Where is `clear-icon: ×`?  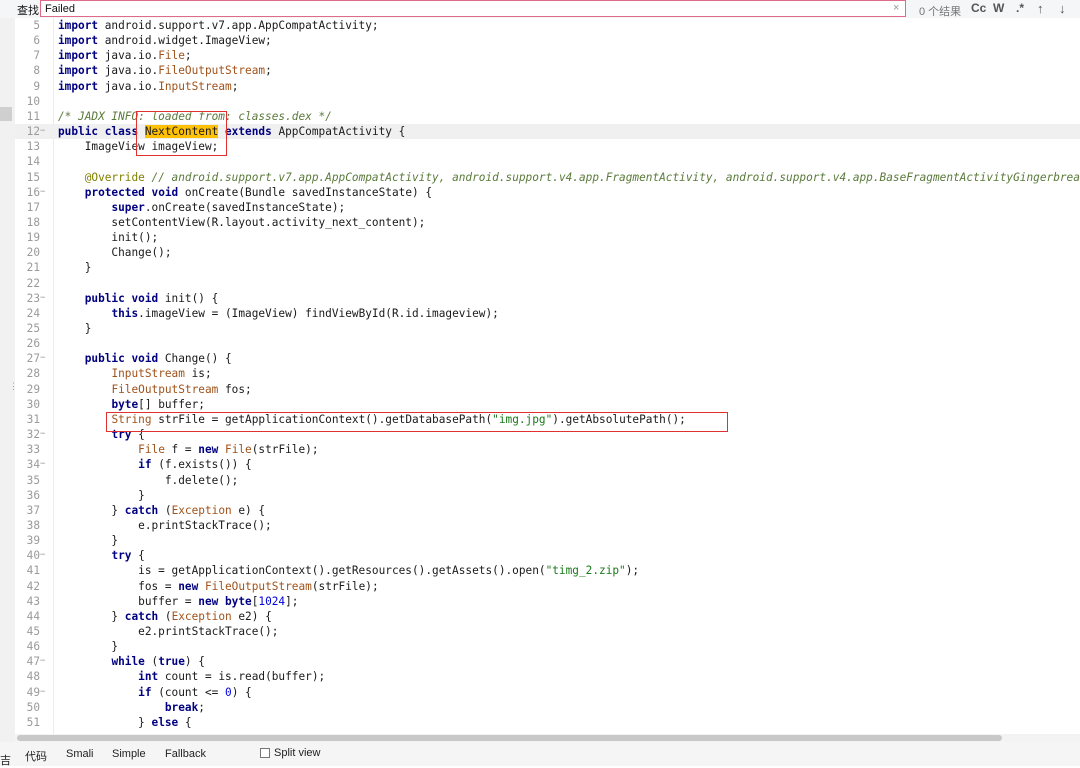
clear-icon: × is located at coordinates (896, 8).